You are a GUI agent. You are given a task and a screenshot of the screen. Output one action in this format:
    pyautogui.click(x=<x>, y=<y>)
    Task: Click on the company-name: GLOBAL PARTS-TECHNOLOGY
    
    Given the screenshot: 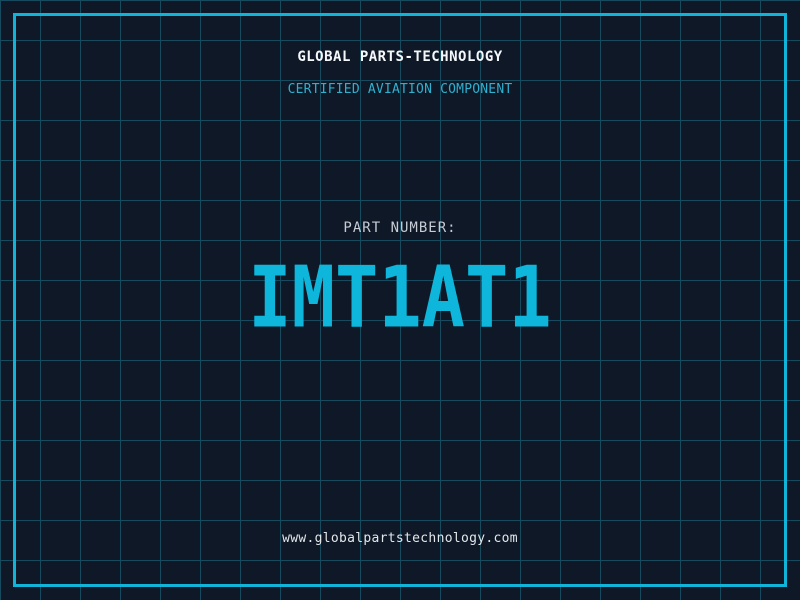 What is the action you would take?
    pyautogui.click(x=400, y=57)
    